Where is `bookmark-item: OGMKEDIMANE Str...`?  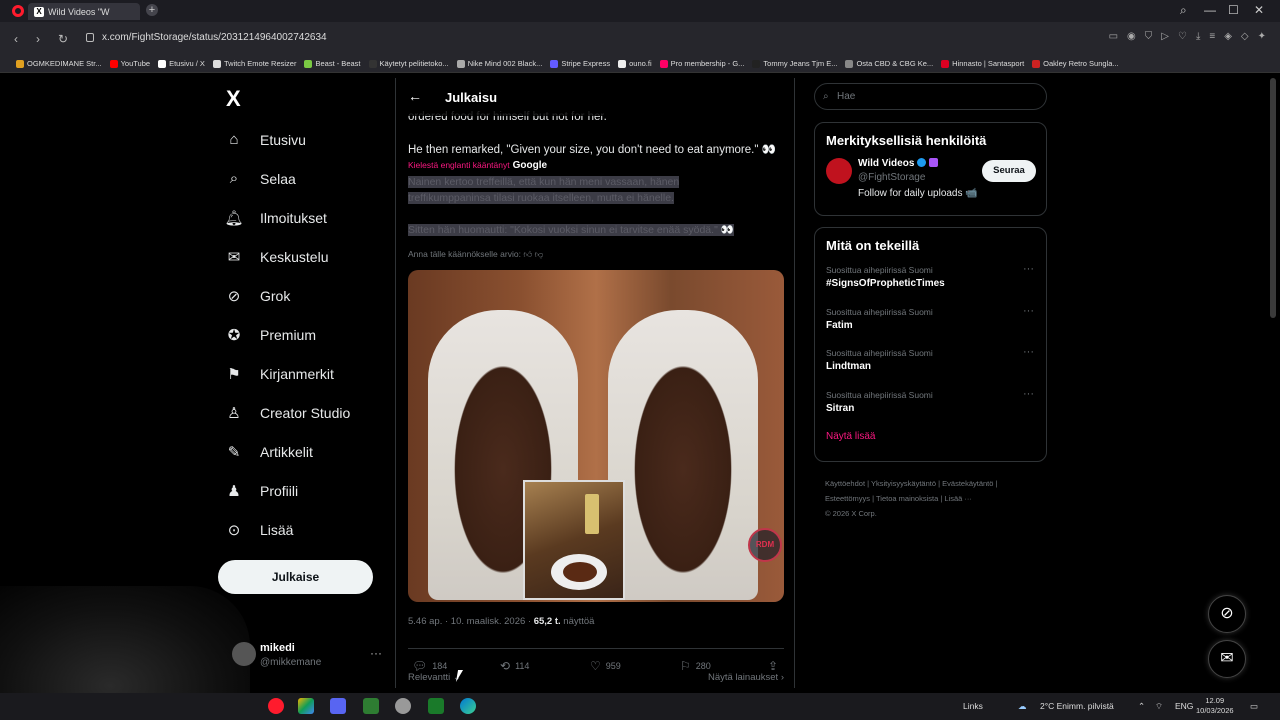
bookmark-item: OGMKEDIMANE Str... is located at coordinates (59, 63).